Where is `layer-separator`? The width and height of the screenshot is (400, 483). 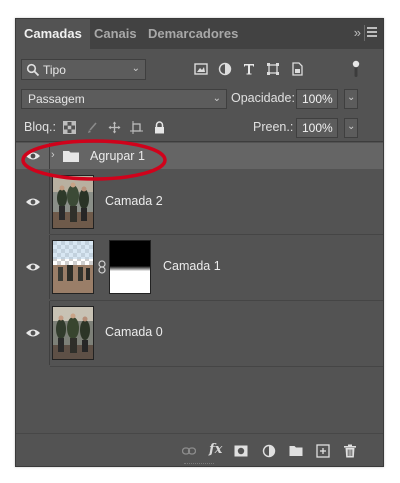 layer-separator is located at coordinates (216, 366).